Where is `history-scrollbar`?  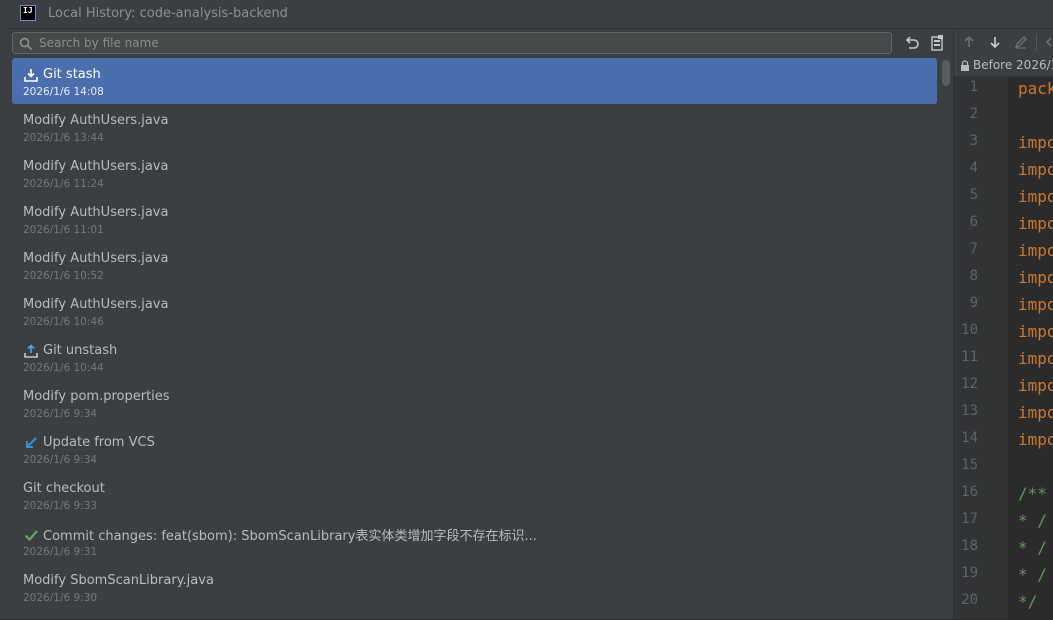 history-scrollbar is located at coordinates (946, 340).